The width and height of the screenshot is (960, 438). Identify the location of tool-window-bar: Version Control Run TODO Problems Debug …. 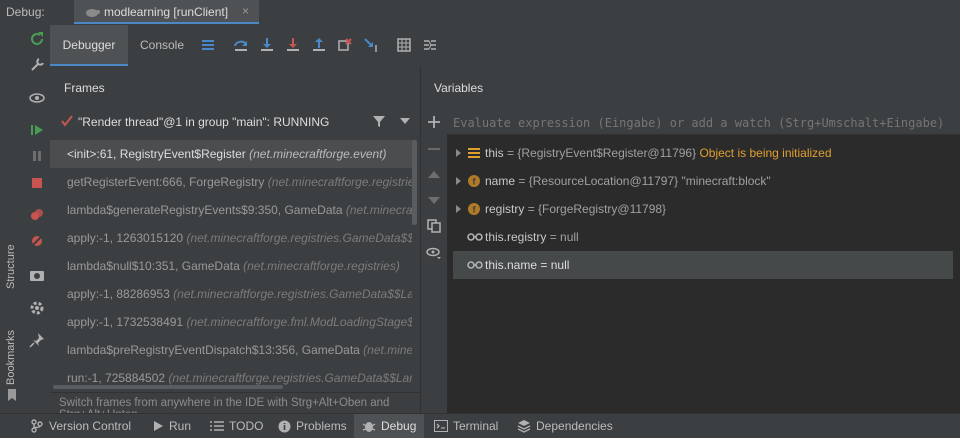
(480, 425).